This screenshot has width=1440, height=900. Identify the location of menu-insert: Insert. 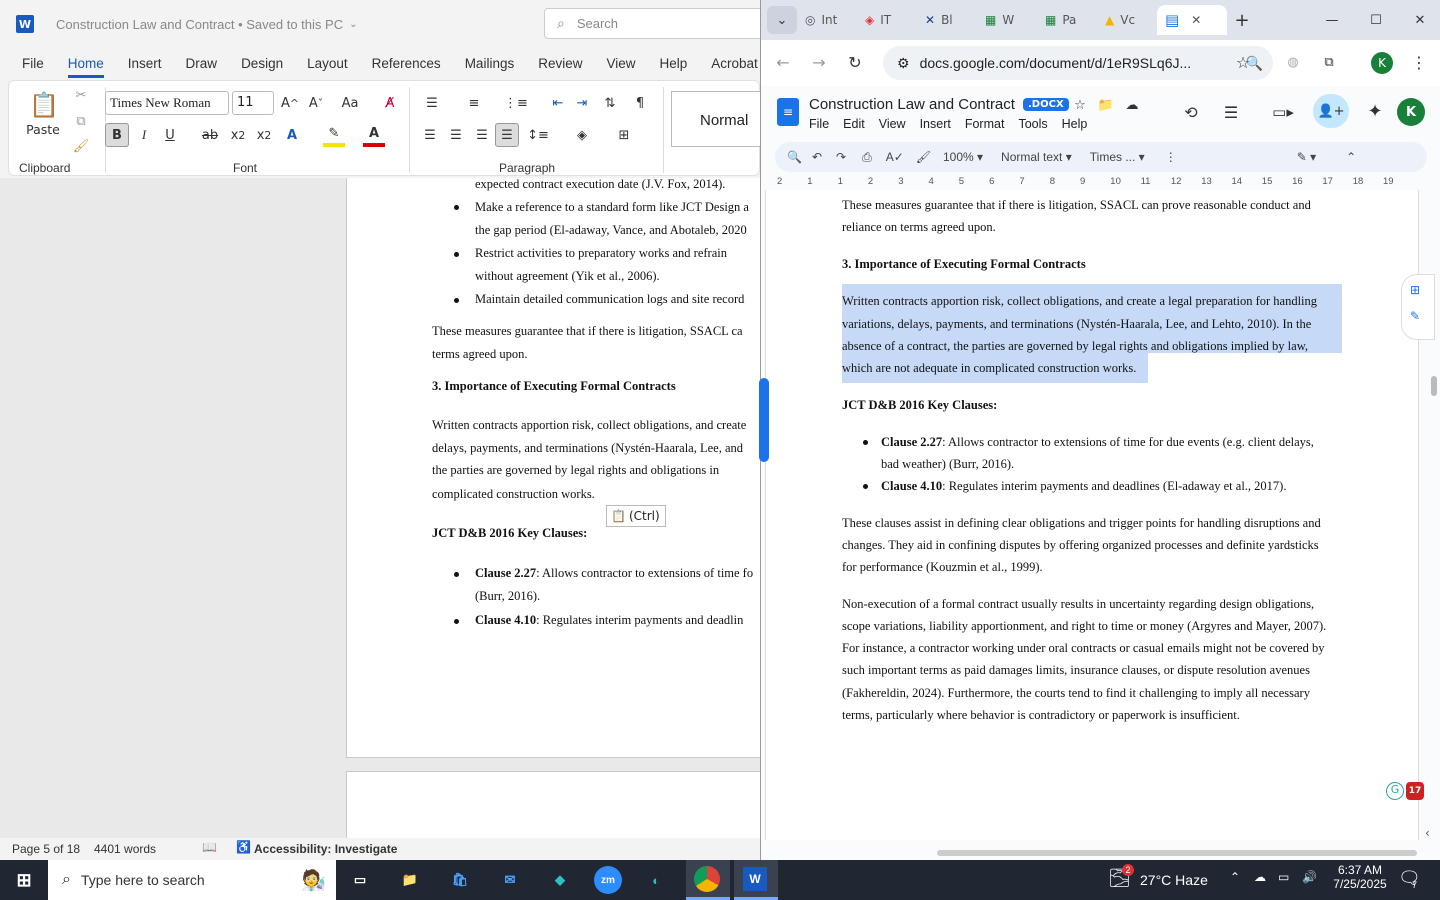
(145, 63).